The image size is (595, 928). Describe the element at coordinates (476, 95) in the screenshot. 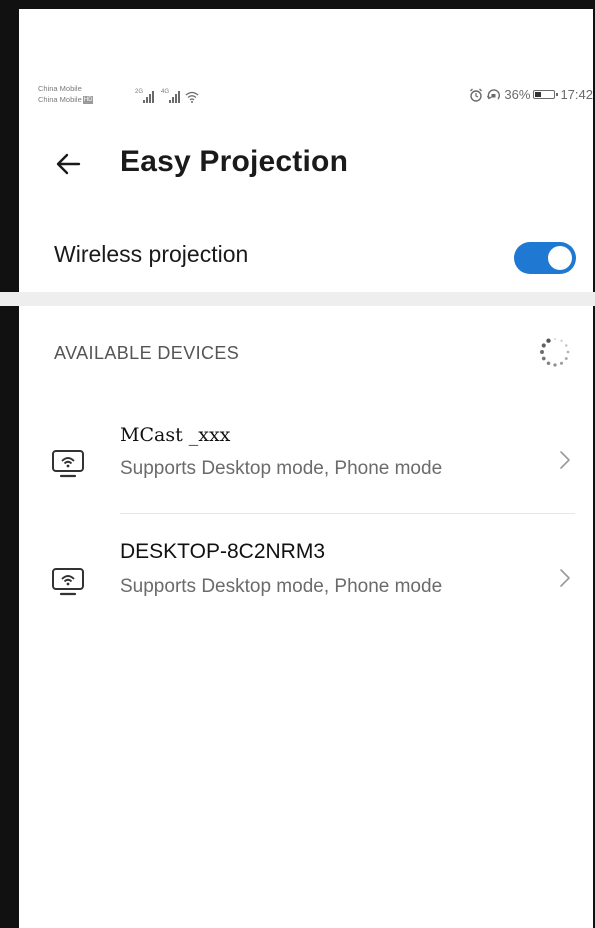

I see `alarm-icon` at that location.